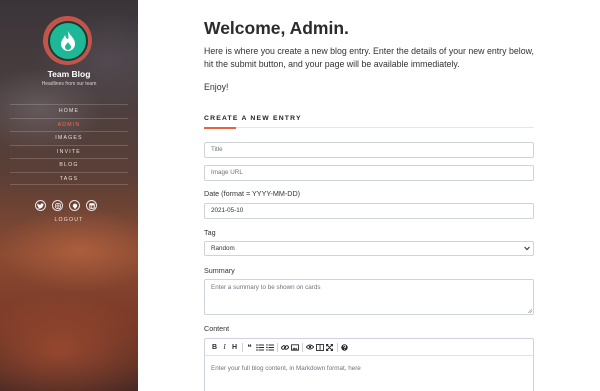 The image size is (600, 391). I want to click on tag-label: Tag, so click(210, 232).